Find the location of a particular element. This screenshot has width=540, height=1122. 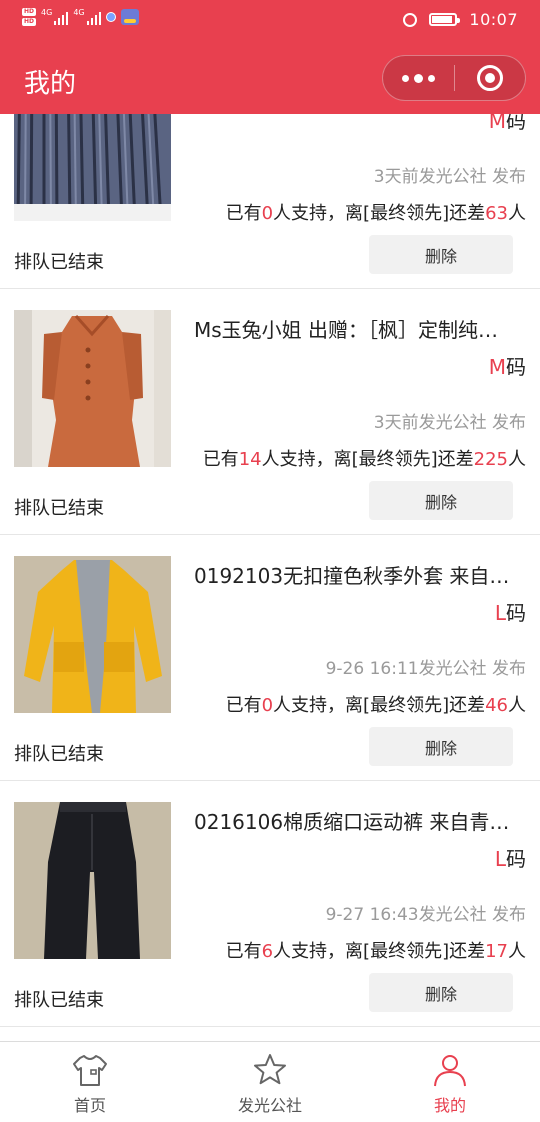

skirt-photo is located at coordinates (92, 167).